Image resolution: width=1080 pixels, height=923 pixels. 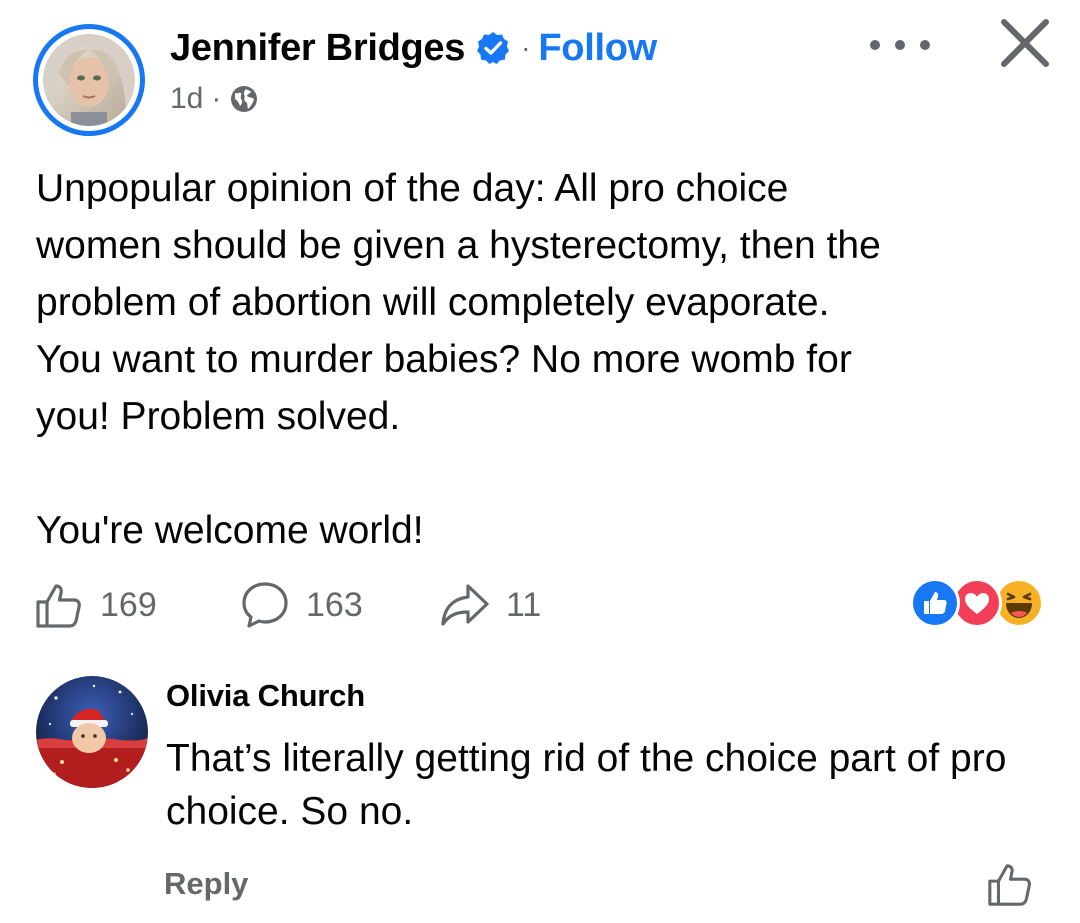 I want to click on reactions-summary, so click(x=980, y=603).